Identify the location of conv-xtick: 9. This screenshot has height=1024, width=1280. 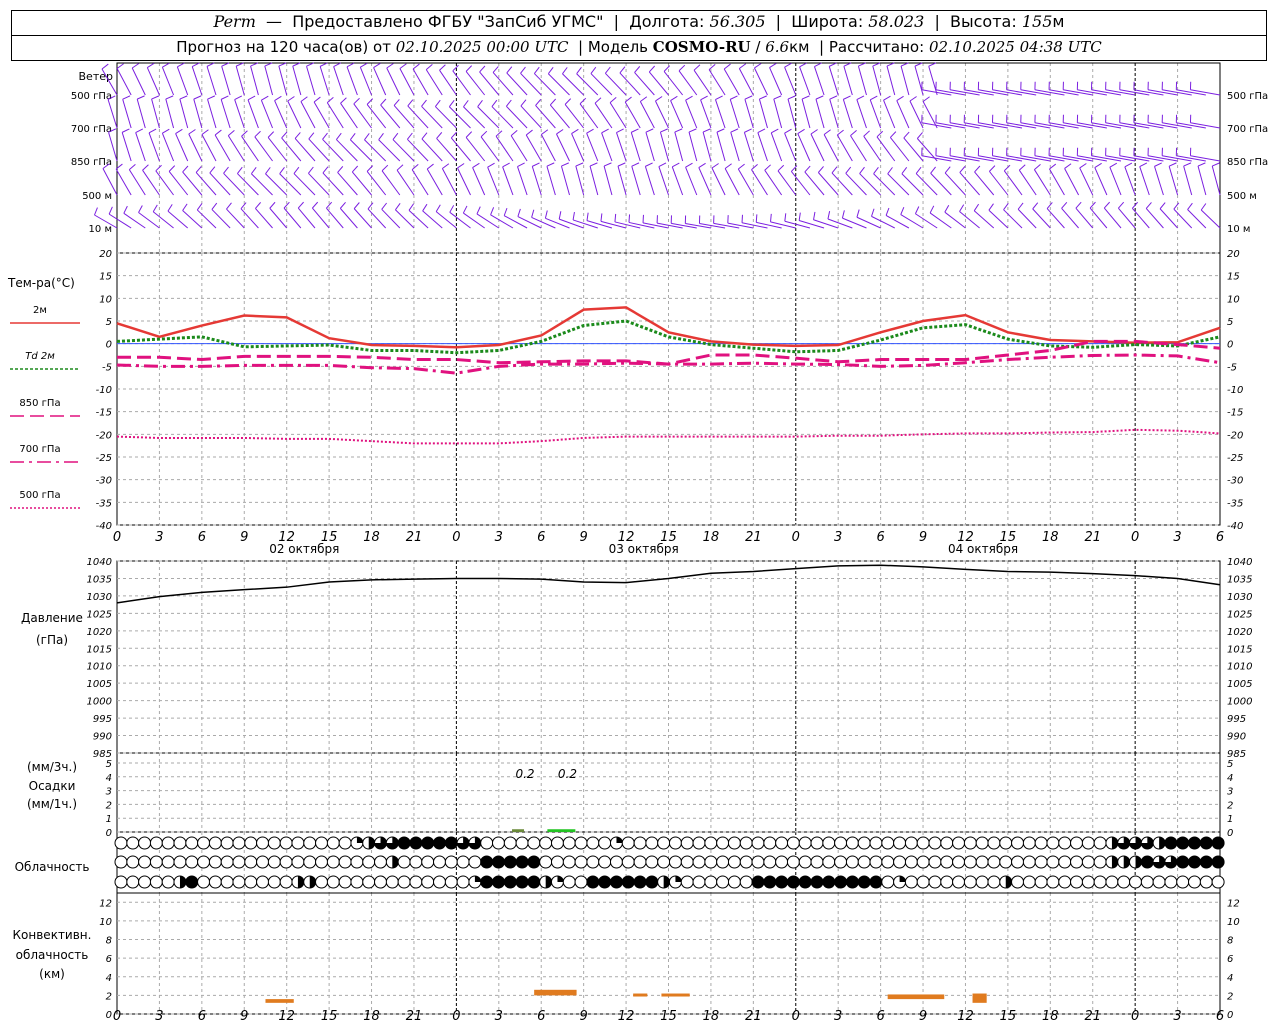
(584, 1016).